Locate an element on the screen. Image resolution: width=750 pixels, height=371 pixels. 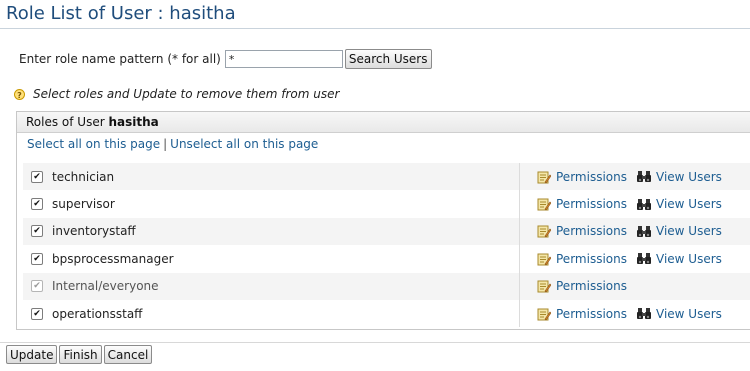
finish-button: Finish is located at coordinates (80, 354).